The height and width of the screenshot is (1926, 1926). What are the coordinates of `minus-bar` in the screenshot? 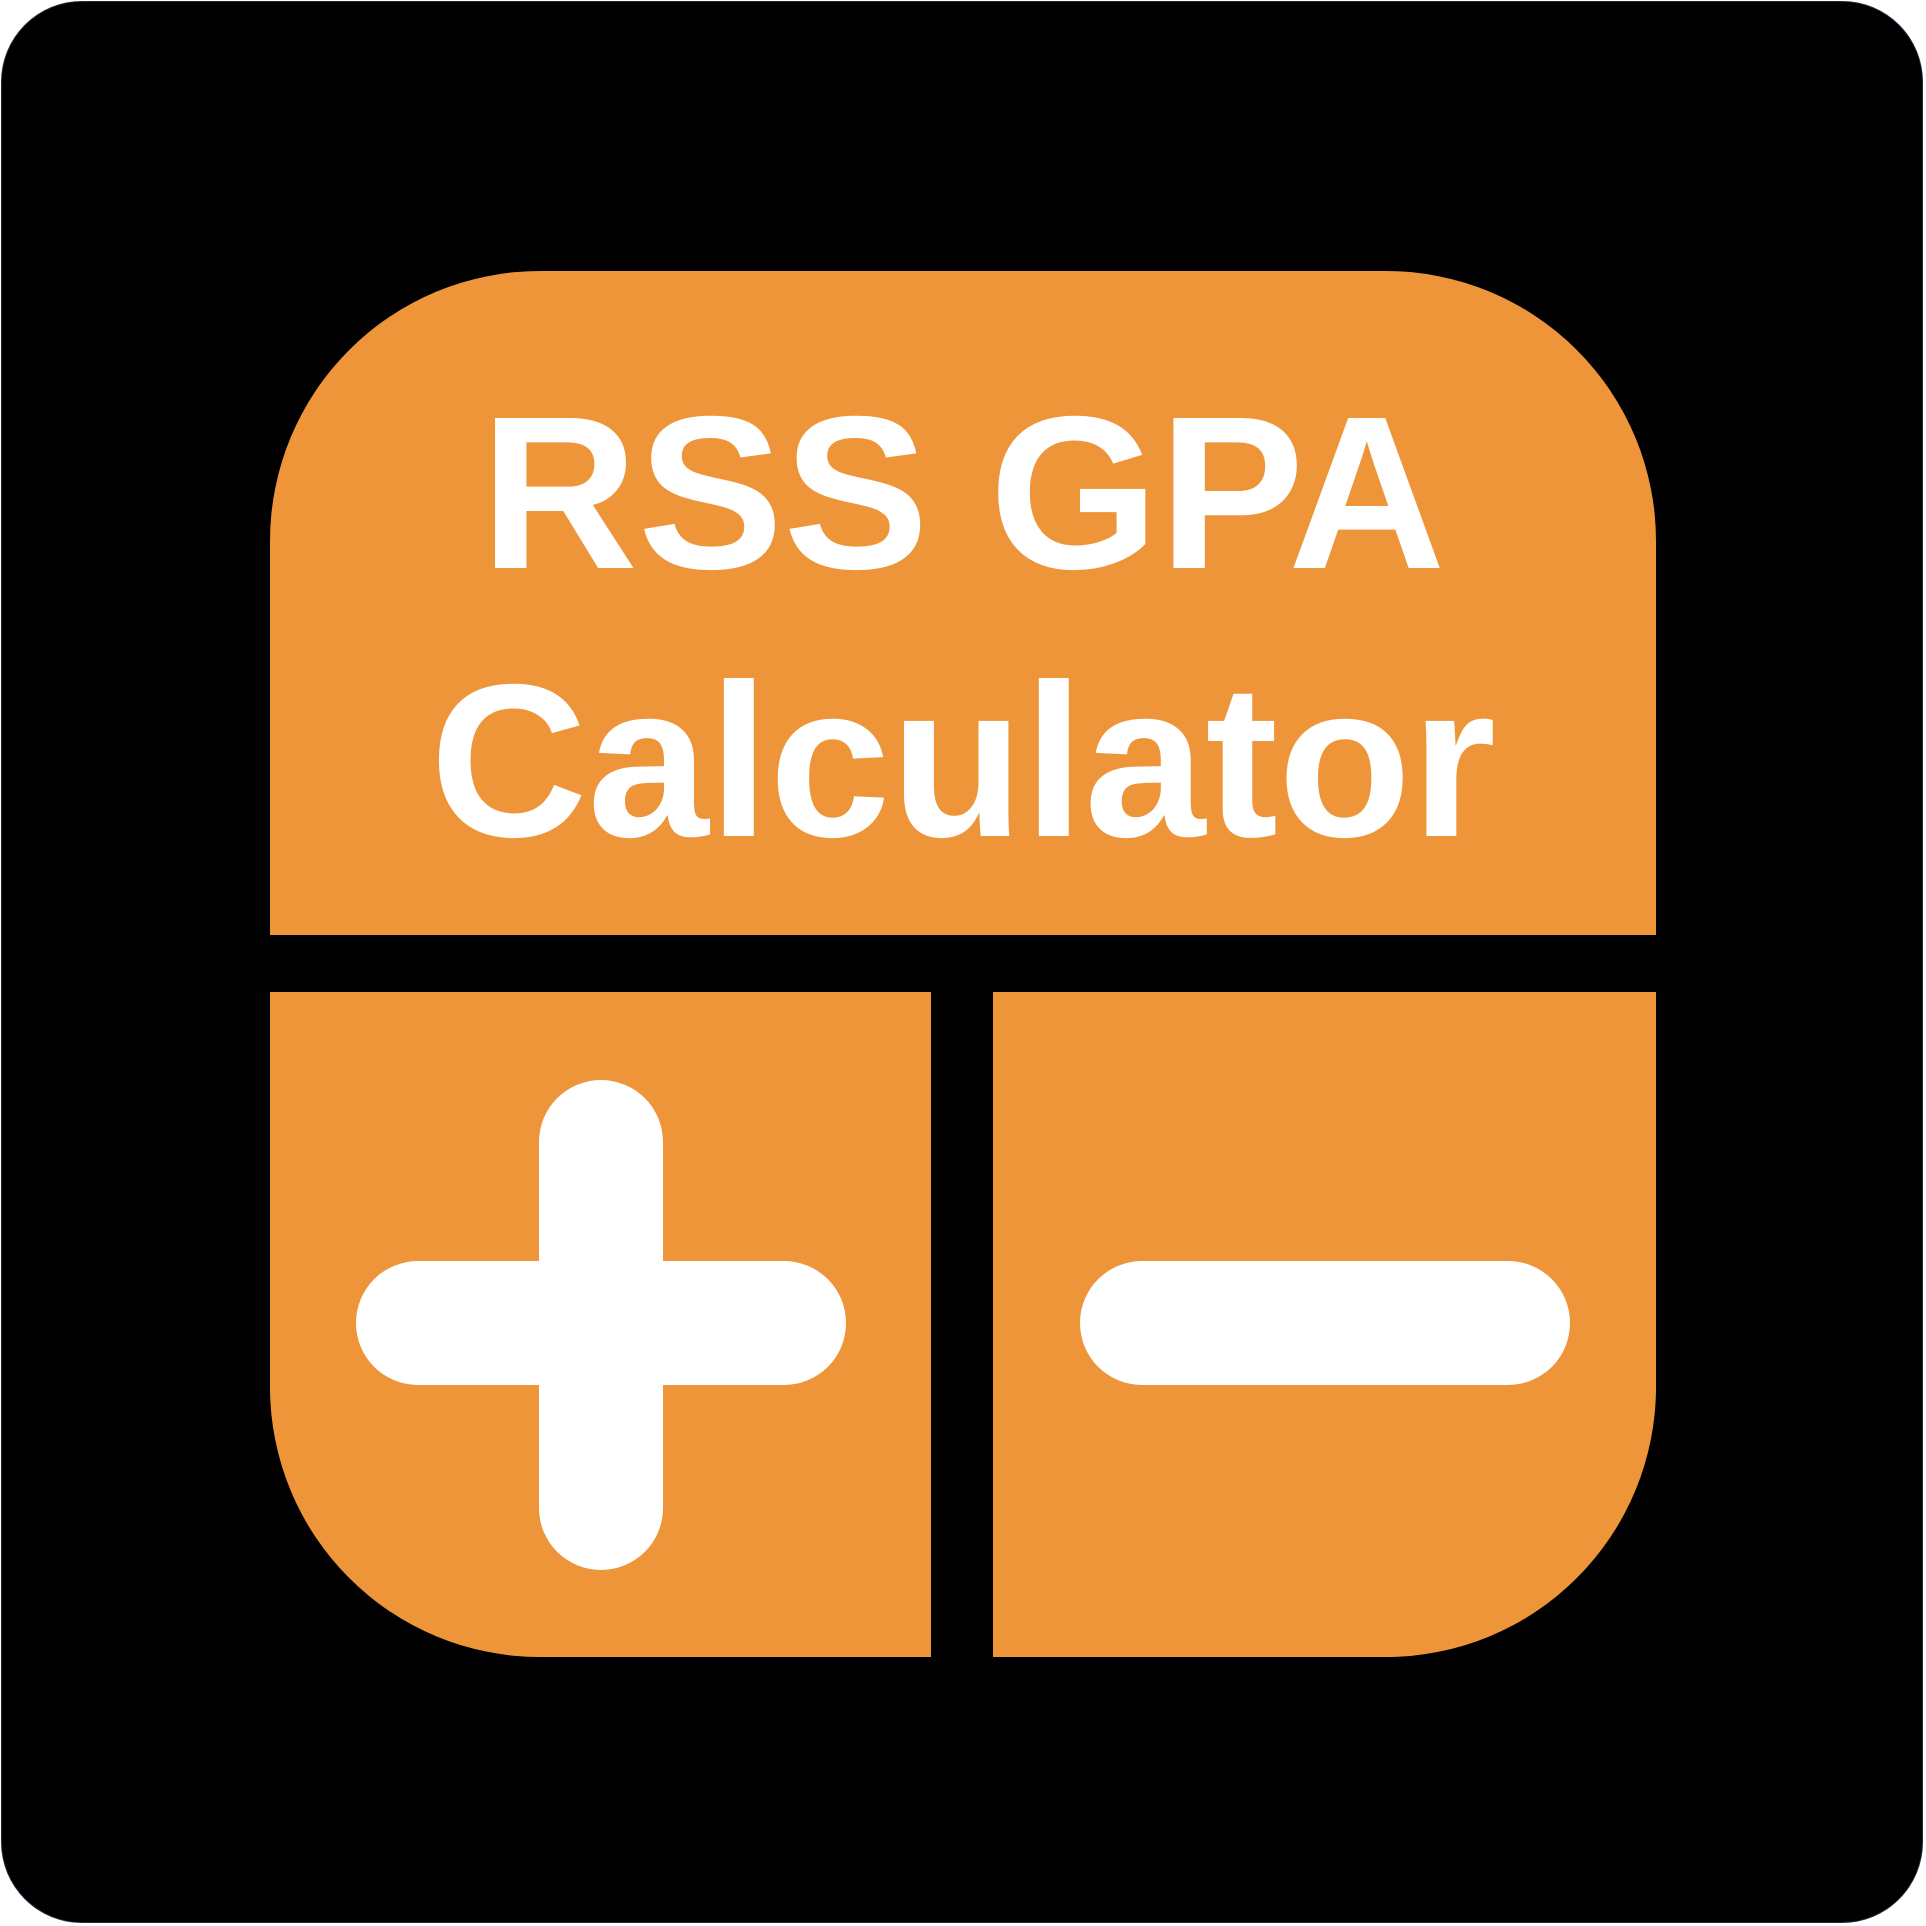 It's located at (1325, 1323).